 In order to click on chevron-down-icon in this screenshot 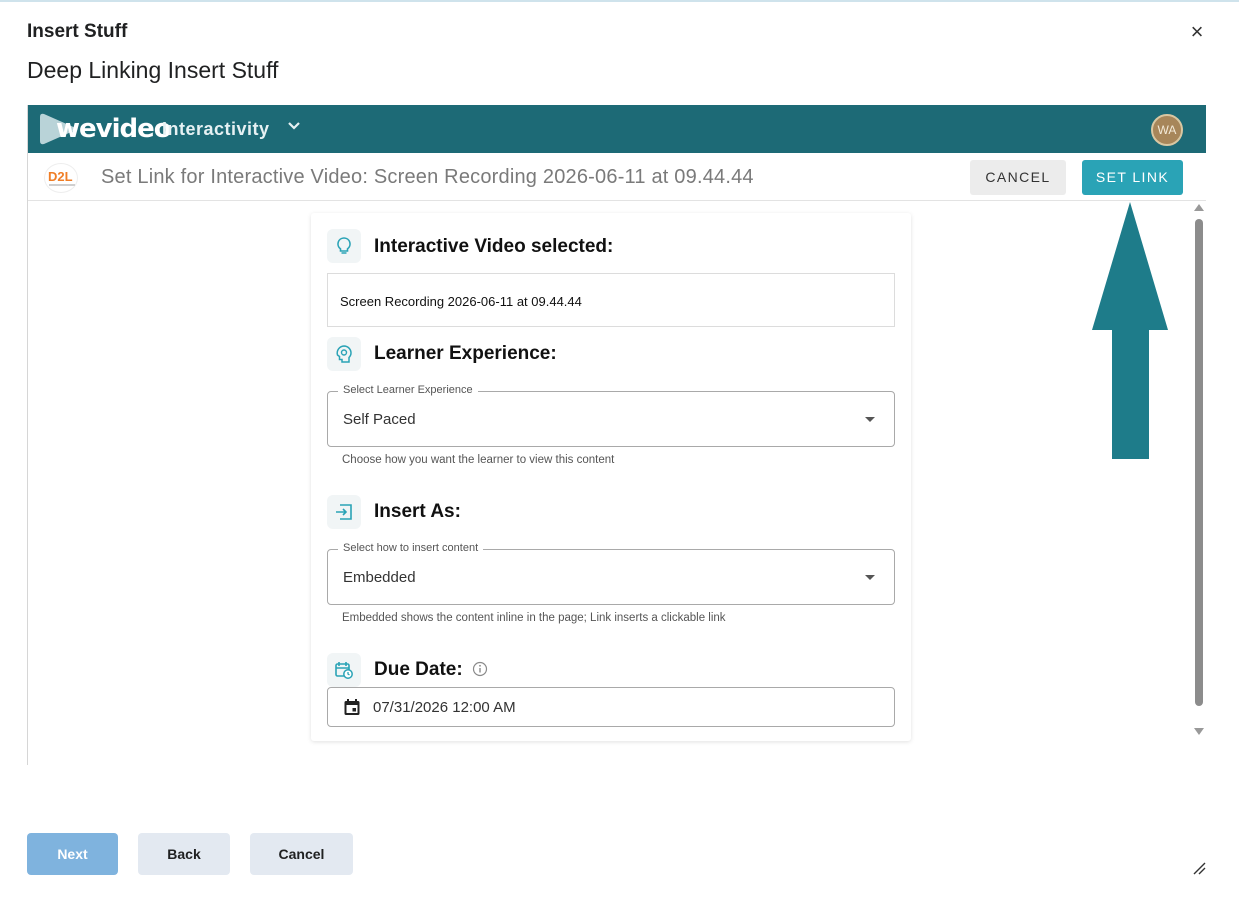, I will do `click(294, 126)`.